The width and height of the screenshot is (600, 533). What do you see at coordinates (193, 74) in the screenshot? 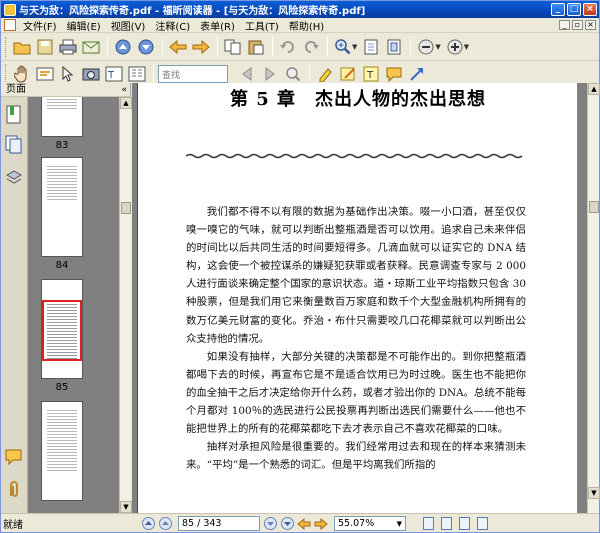
I see `search-input: 查找` at bounding box center [193, 74].